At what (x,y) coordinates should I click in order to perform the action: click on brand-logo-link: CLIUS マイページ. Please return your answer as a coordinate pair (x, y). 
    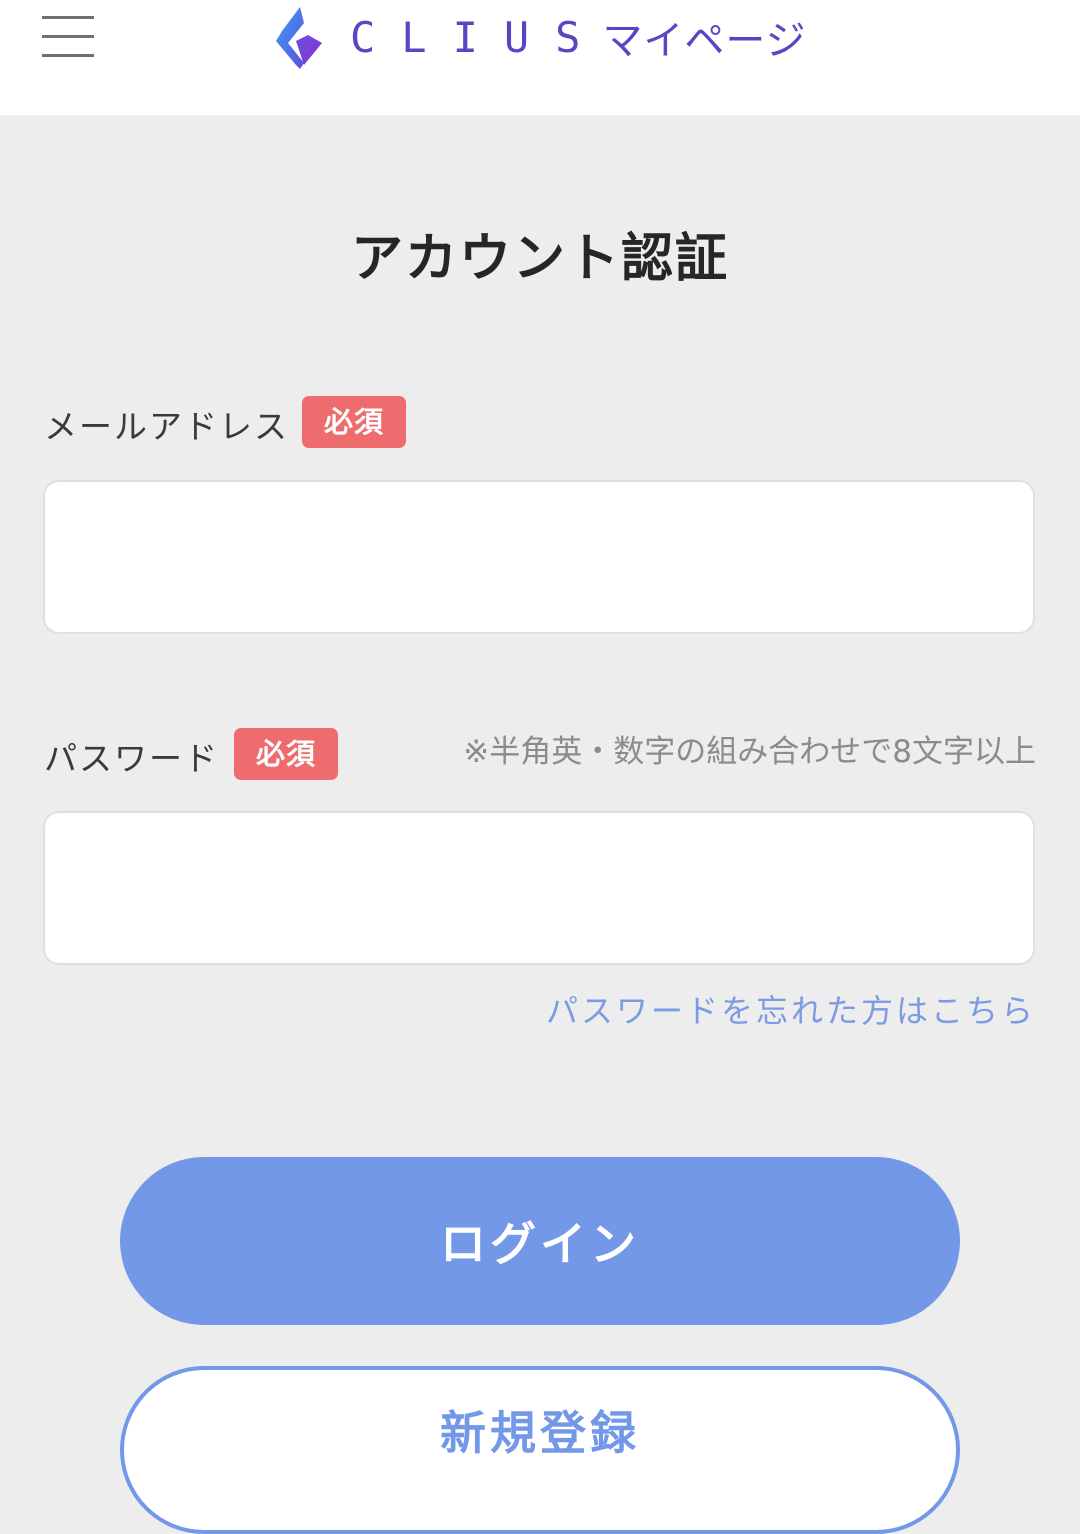
    Looking at the image, I should click on (540, 37).